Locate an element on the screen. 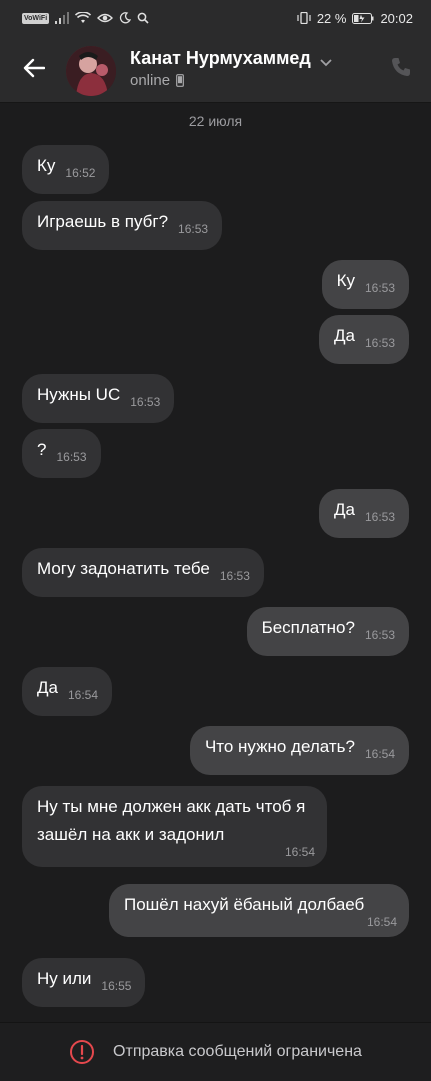 This screenshot has height=1081, width=431. call-button is located at coordinates (401, 69).